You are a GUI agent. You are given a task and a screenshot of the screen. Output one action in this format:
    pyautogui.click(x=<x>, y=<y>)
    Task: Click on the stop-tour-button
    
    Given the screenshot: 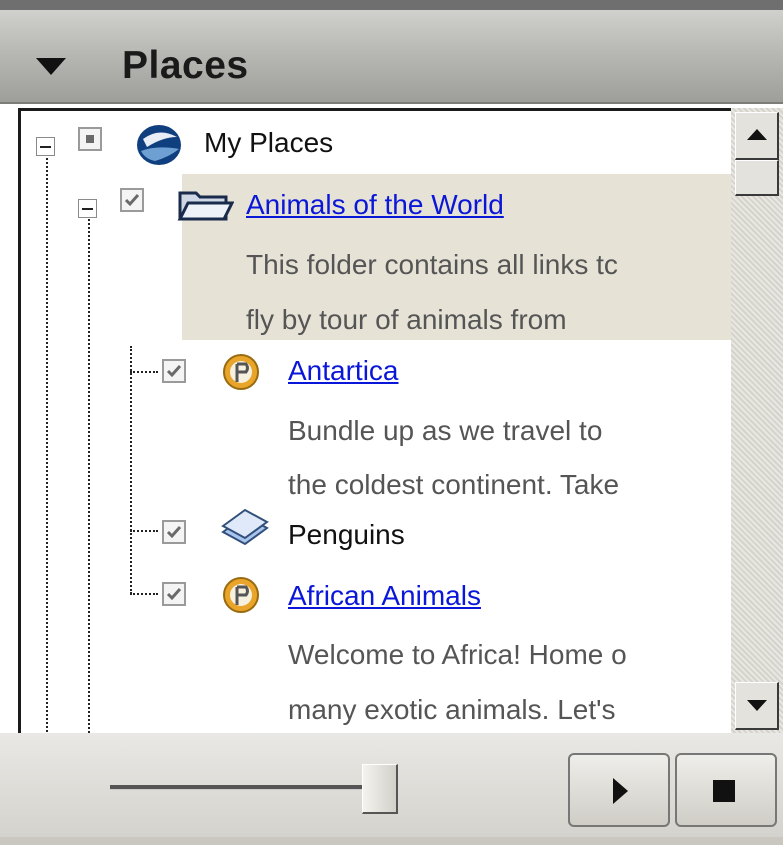 What is the action you would take?
    pyautogui.click(x=726, y=790)
    